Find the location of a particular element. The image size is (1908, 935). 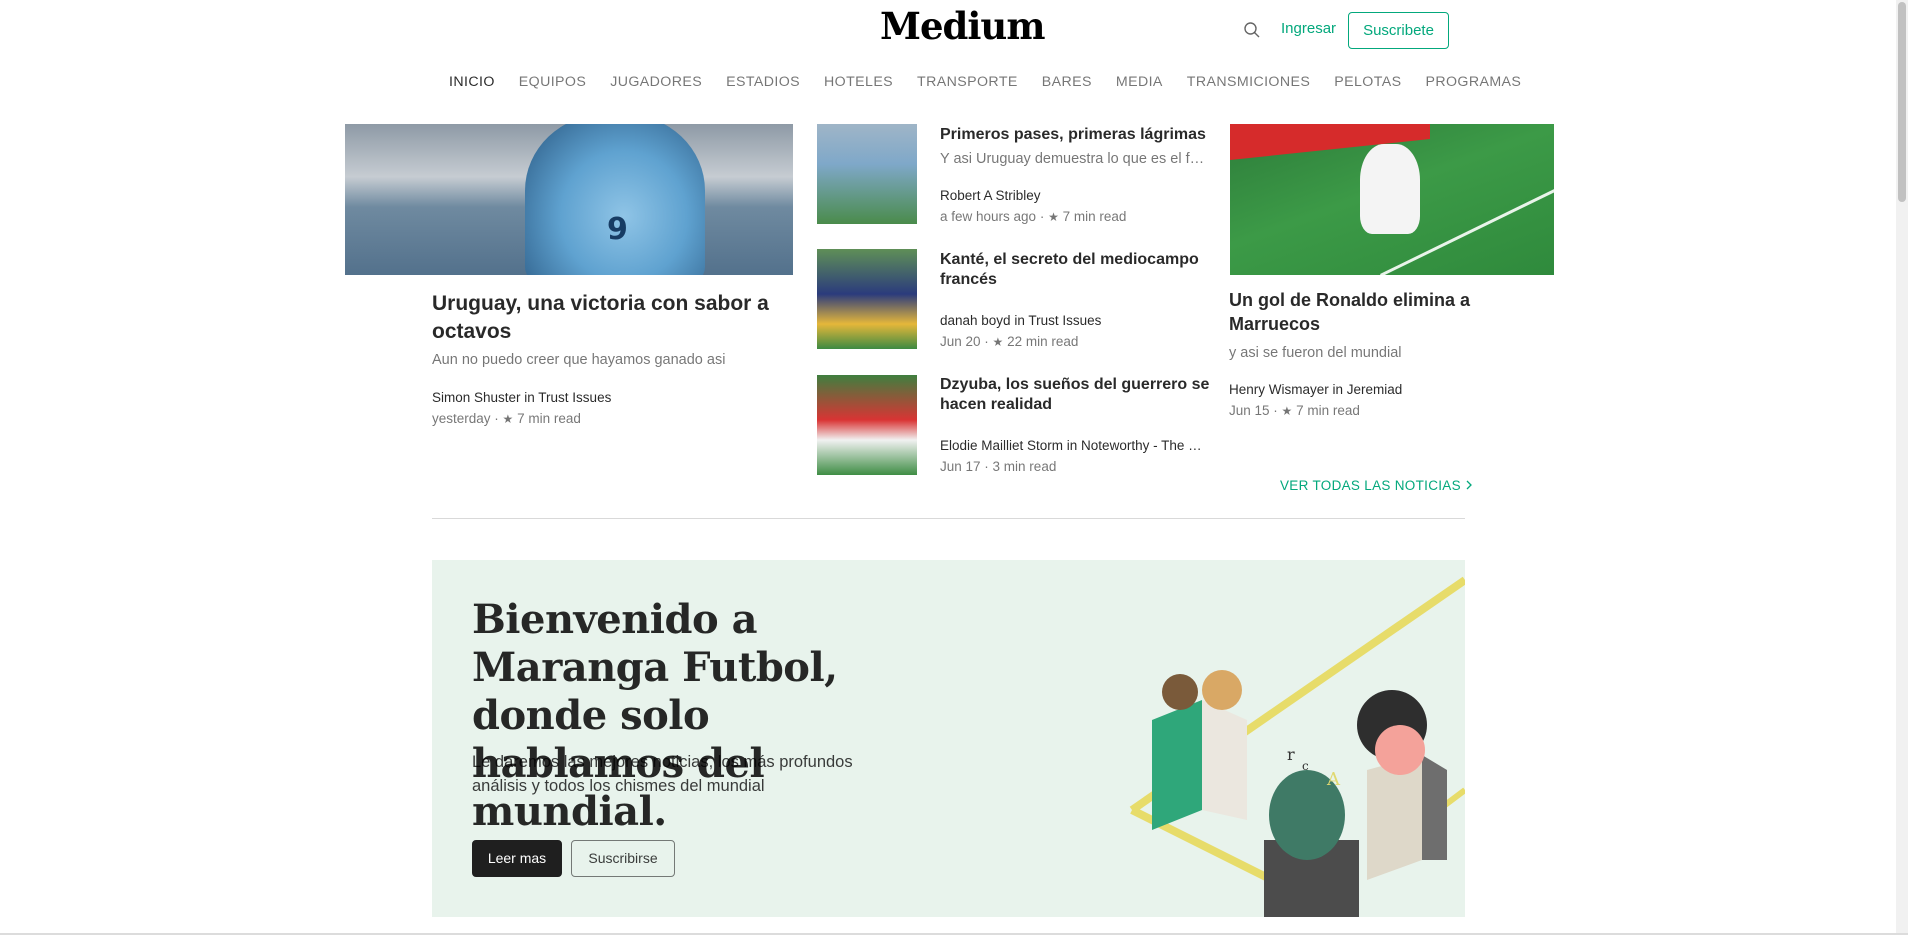

story-meta: Jun 20 · ★ 22 min read is located at coordinates (1009, 341).